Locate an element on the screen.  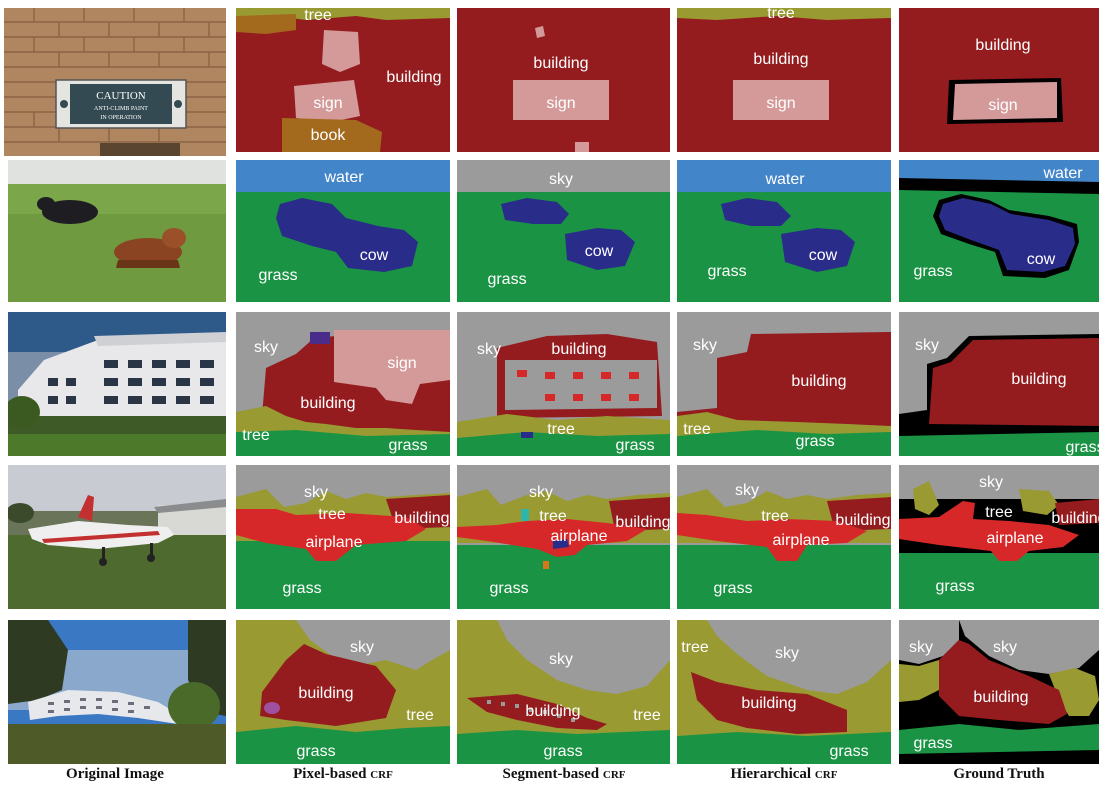
caption-text: Ground Truth is located at coordinates (999, 774).